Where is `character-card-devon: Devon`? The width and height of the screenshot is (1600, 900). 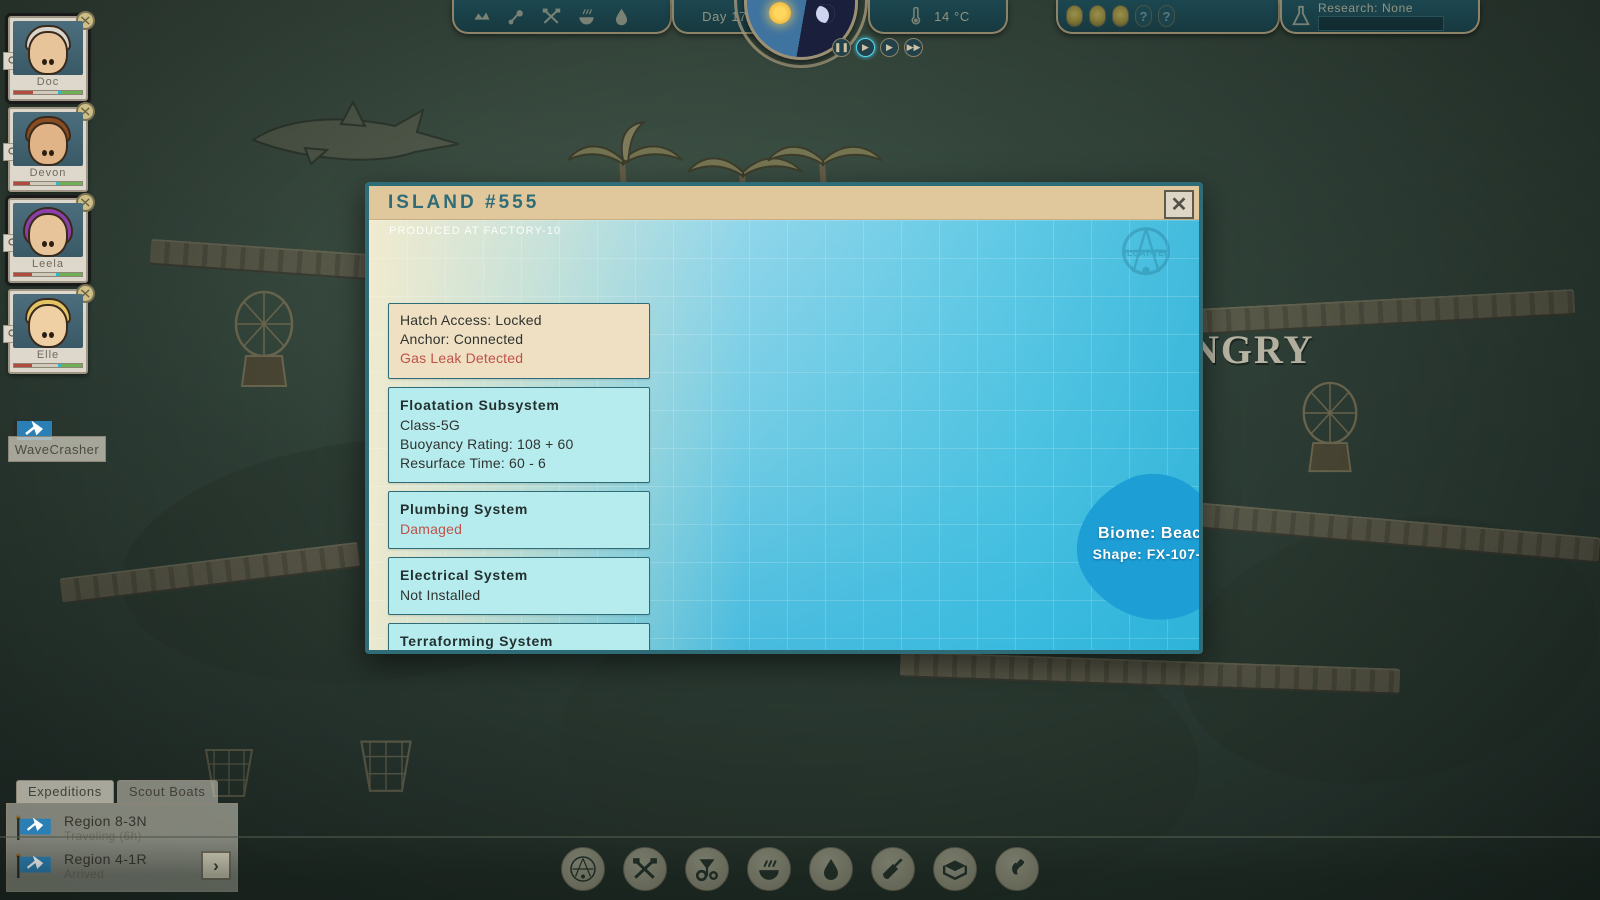
character-card-devon: Devon is located at coordinates (49, 147).